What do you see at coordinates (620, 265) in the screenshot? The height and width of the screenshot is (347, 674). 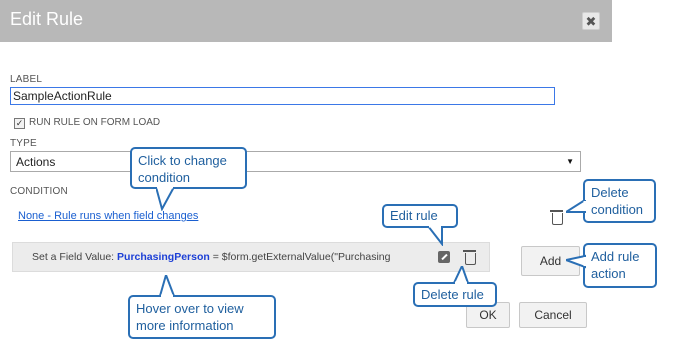 I see `callout-add-rule-action: Add rule action` at bounding box center [620, 265].